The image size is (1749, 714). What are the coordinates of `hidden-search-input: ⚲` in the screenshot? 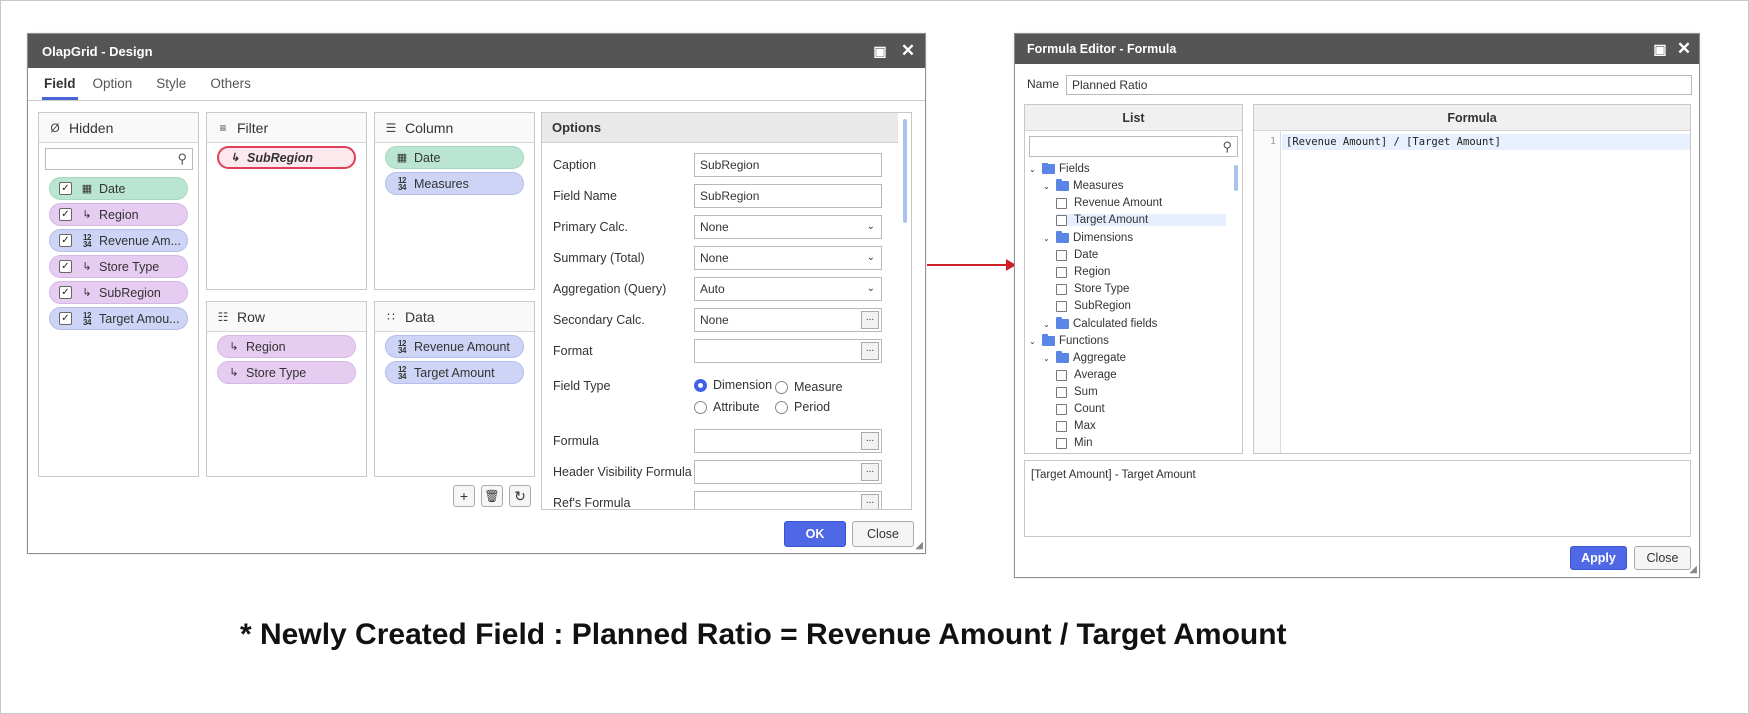 It's located at (119, 159).